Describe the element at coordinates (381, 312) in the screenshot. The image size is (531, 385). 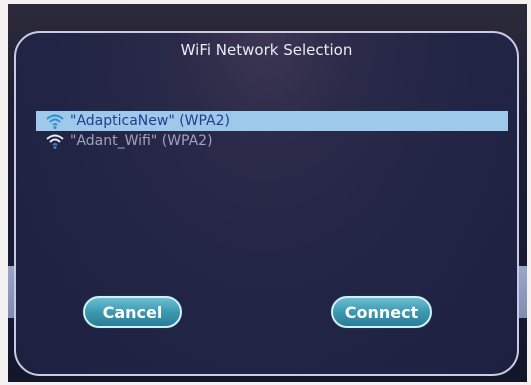
I see `connect-button: Connect` at that location.